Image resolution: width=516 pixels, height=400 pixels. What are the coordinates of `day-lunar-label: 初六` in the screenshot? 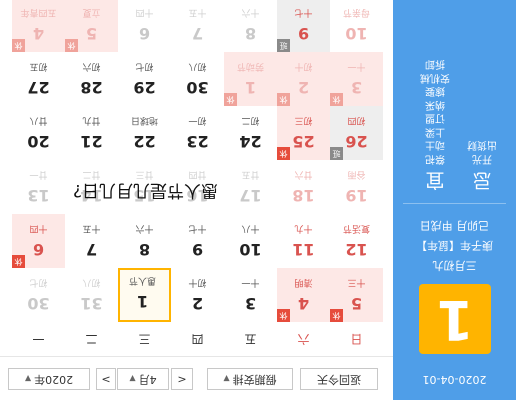 It's located at (91, 66).